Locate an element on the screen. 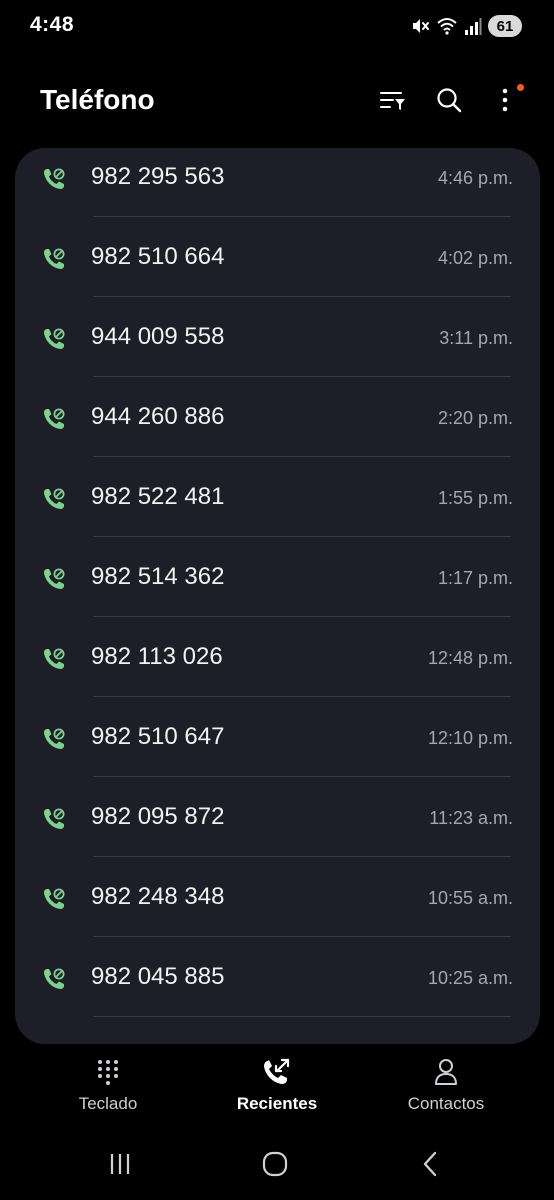 This screenshot has height=1200, width=554. call-number: 944 009 558 is located at coordinates (158, 336).